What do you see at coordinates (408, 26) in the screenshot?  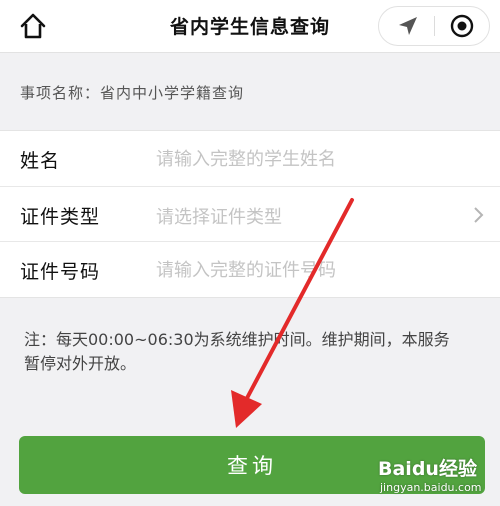 I see `location-arrow-icon` at bounding box center [408, 26].